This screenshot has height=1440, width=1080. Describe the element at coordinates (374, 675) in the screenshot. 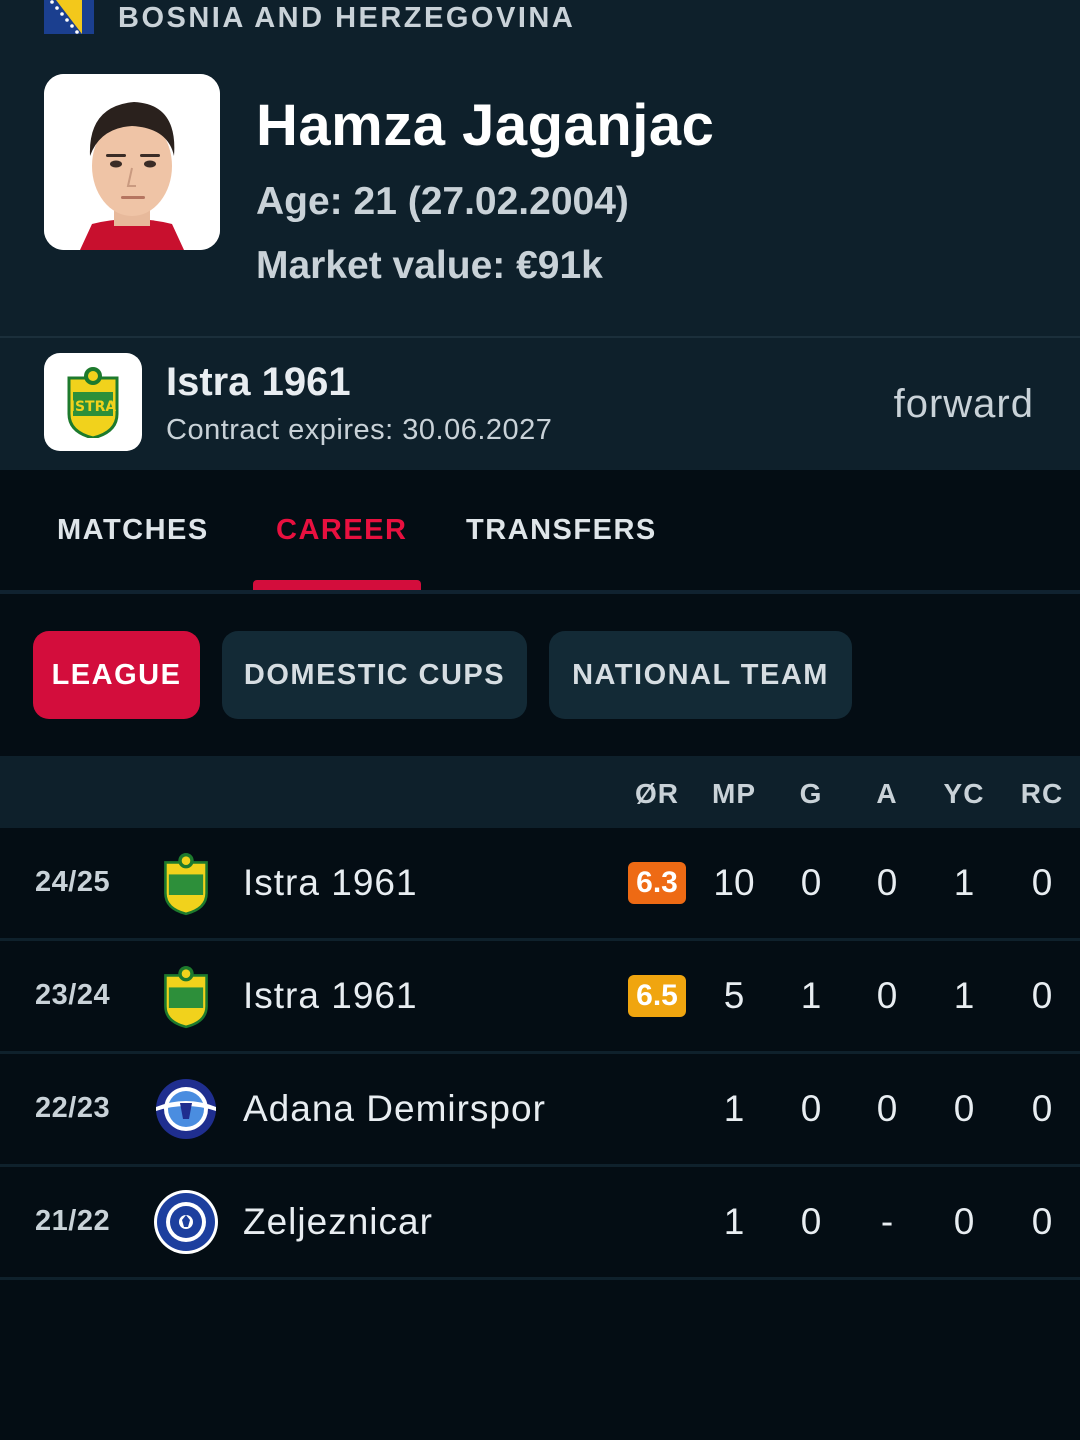

I see `filter-domestic-cups: DOMESTIC CUPS` at that location.